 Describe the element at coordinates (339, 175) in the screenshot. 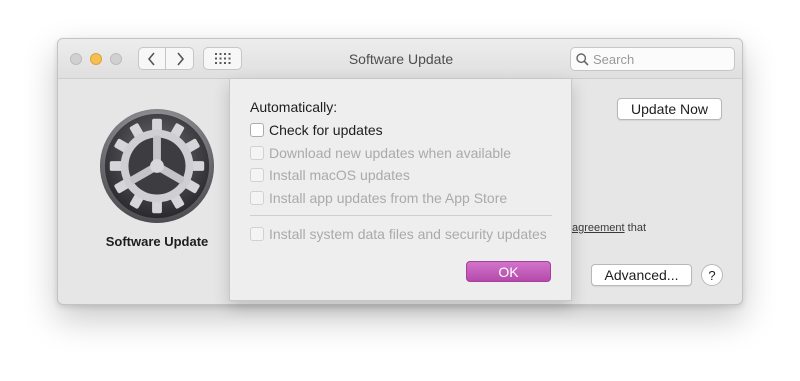

I see `option-label: Install macOS updates` at that location.